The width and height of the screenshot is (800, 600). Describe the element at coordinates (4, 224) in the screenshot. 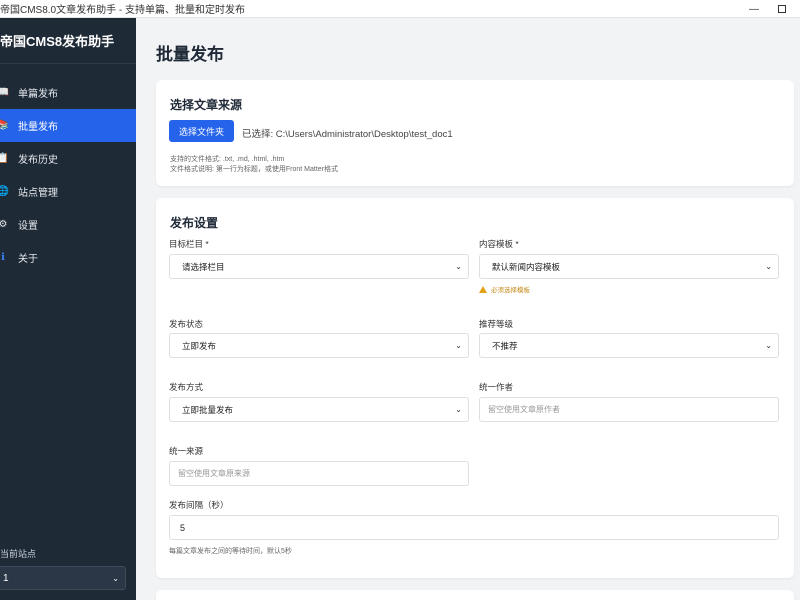

I see `gear-icon: ⚙` at that location.